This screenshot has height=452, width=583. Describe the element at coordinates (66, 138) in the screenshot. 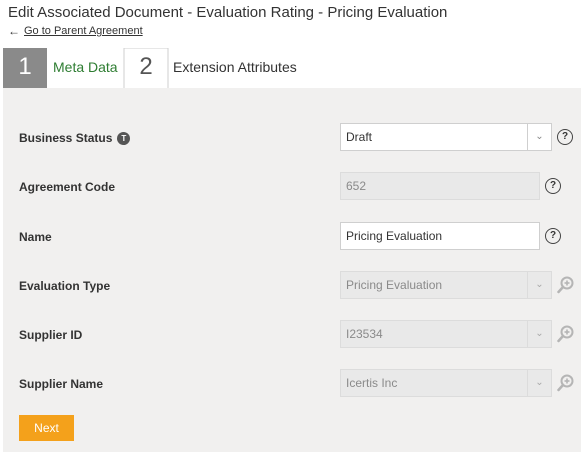

I see `business-status-label-text: Business Status` at that location.